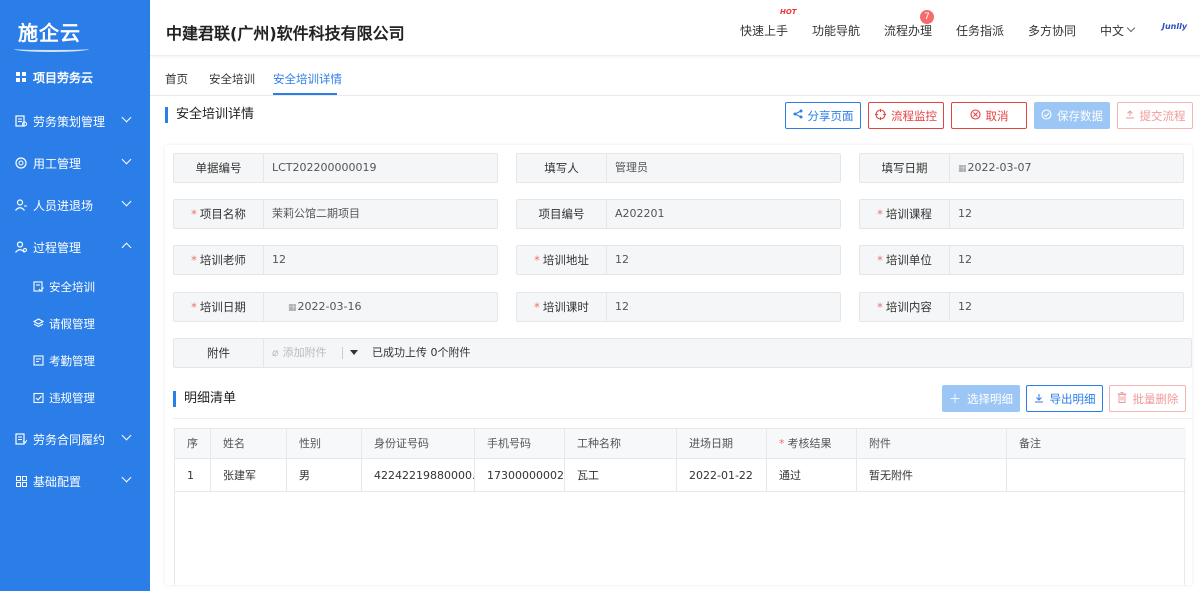  What do you see at coordinates (622, 259) in the screenshot?
I see `address-value: 12` at bounding box center [622, 259].